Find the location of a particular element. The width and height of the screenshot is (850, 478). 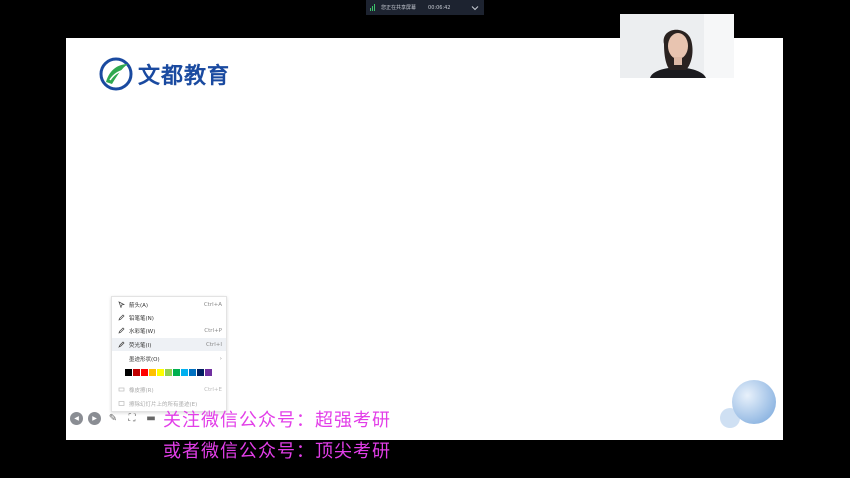

presenter-video-icon is located at coordinates (677, 46).